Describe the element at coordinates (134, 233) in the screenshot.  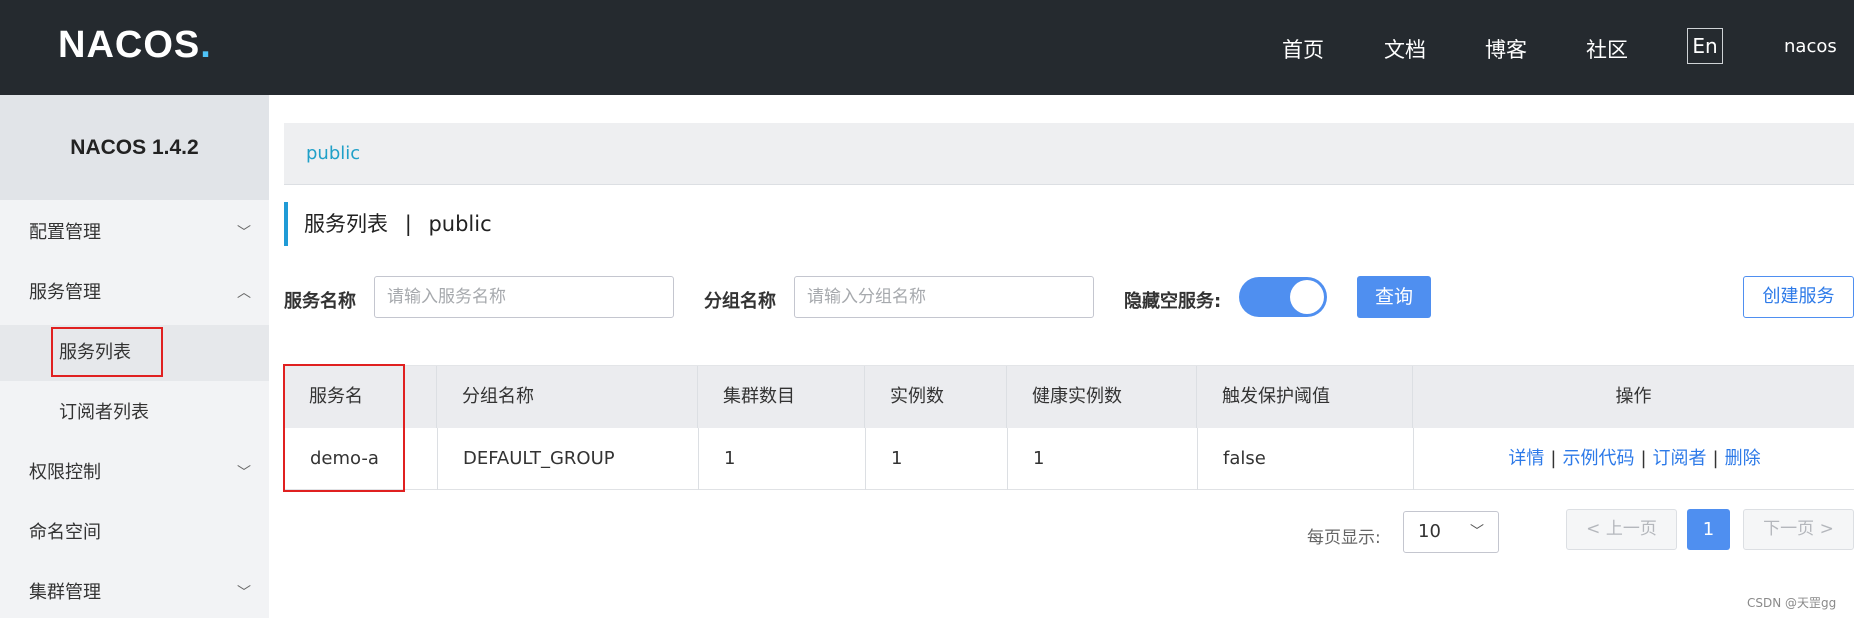
I see `sidebar-item-config-management: 配置管理 ﹀` at that location.